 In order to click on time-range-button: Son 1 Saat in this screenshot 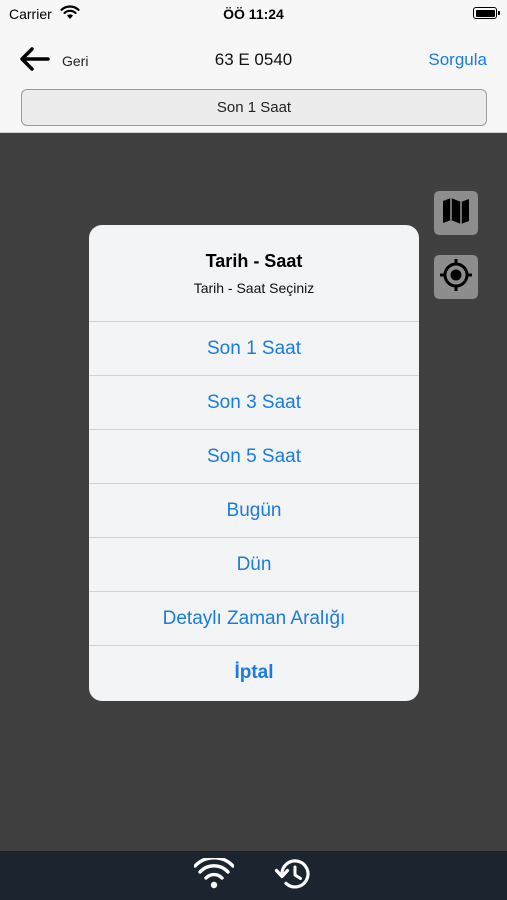, I will do `click(254, 107)`.